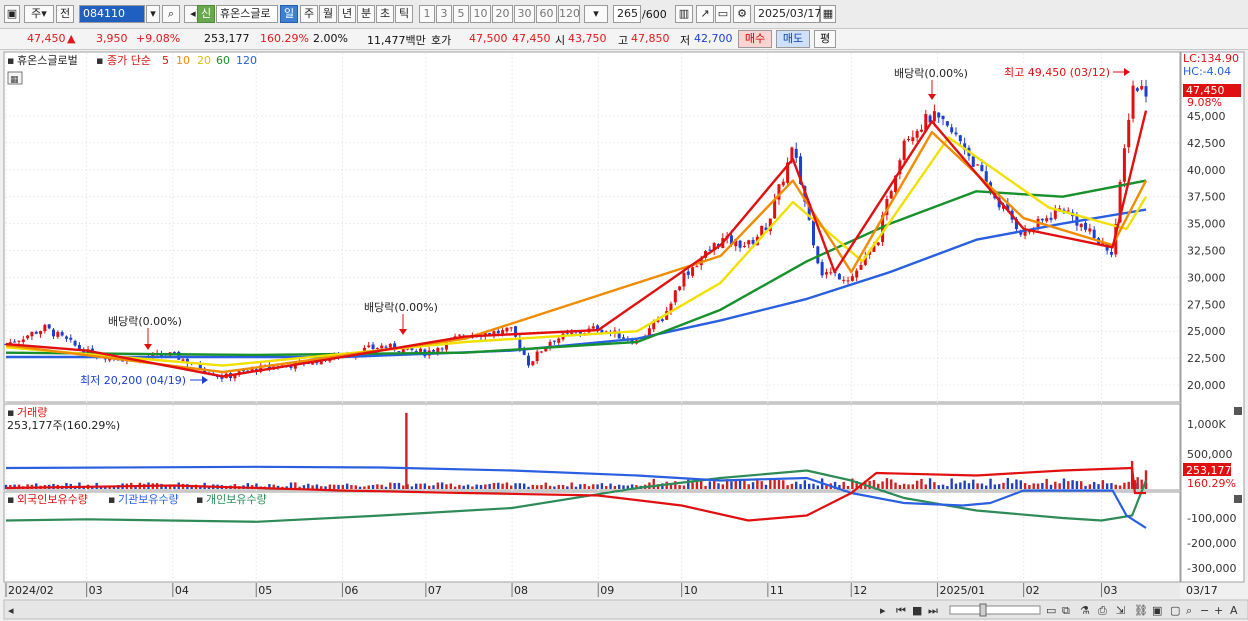  I want to click on zoom-in-icon: +, so click(1218, 610).